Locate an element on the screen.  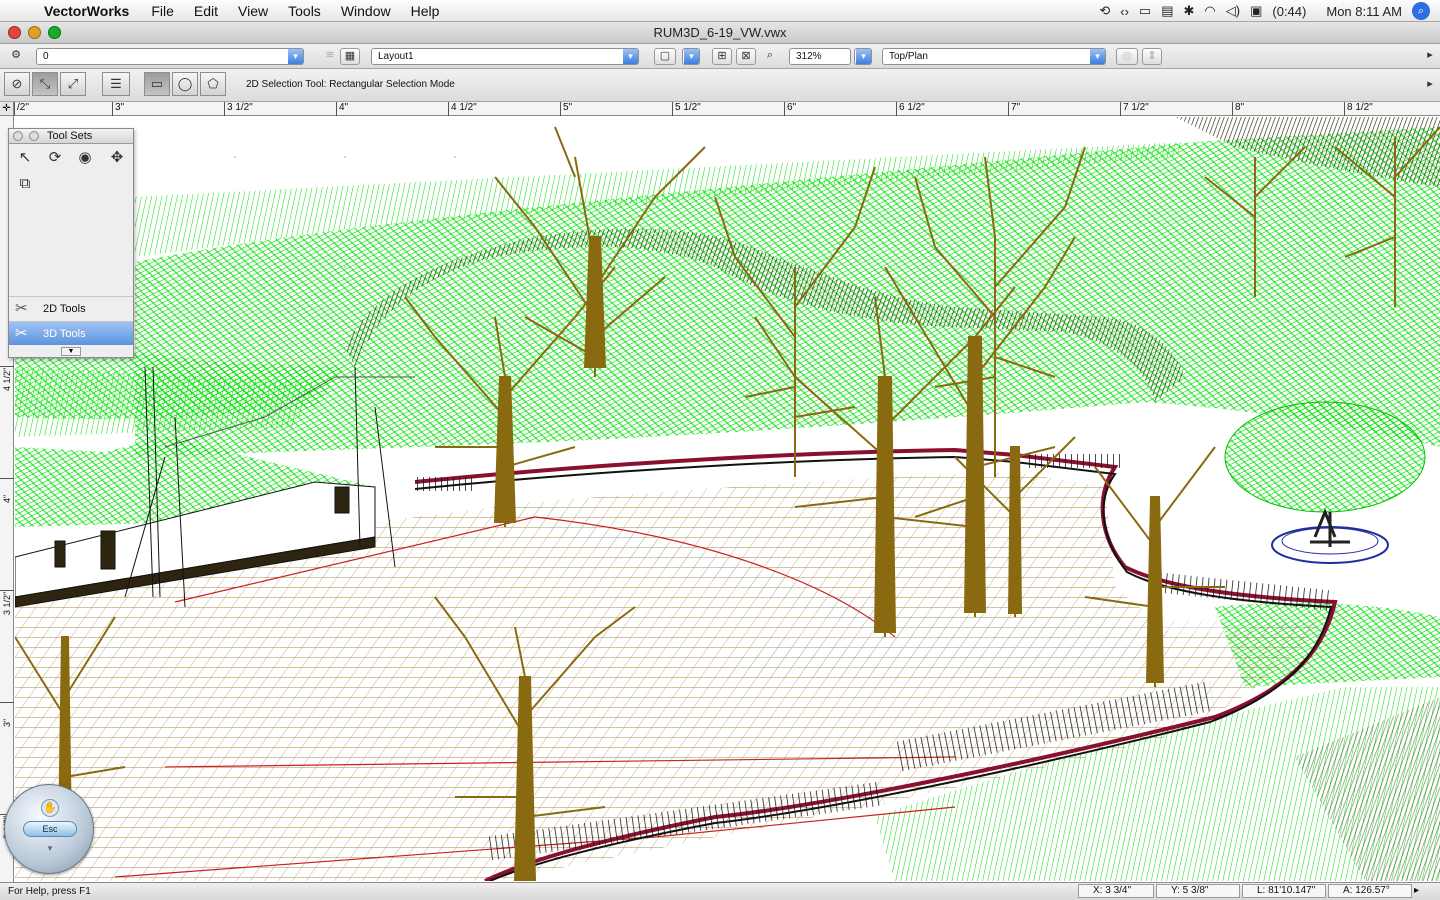
help-text: For Help, press F1 is located at coordinates (49, 891).